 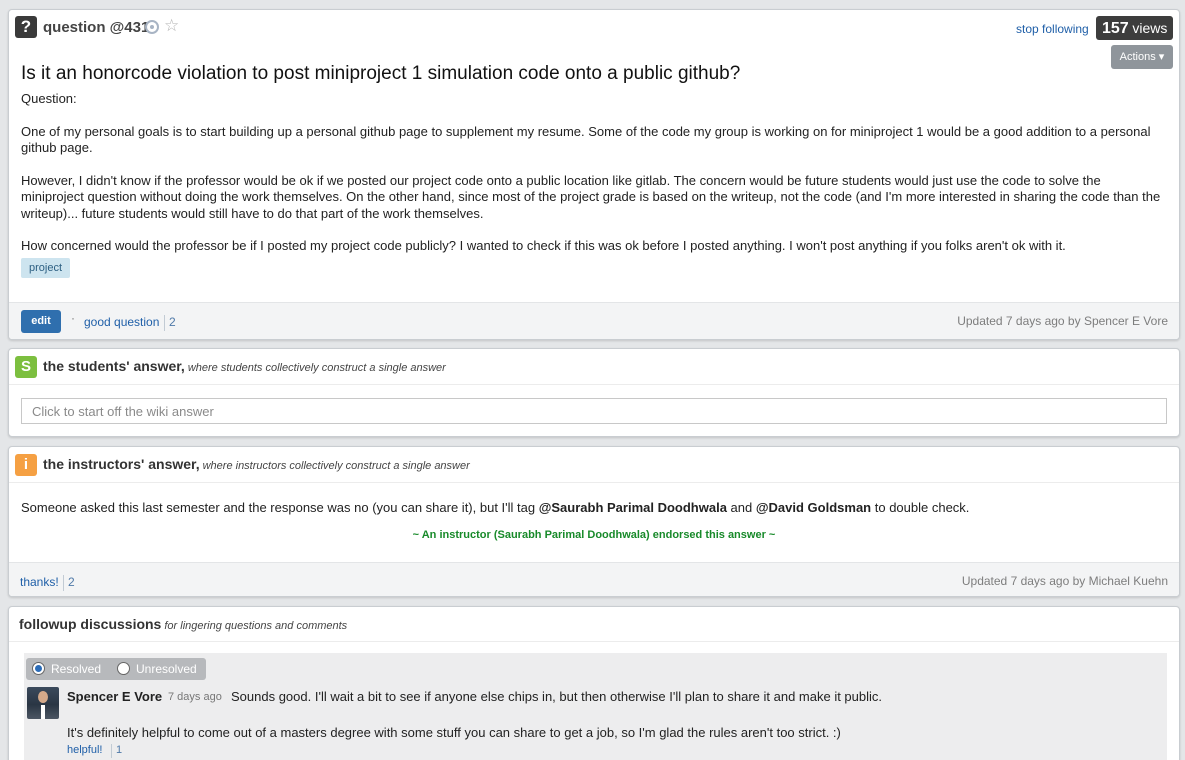 What do you see at coordinates (76, 669) in the screenshot?
I see `resolved-label: Resolved` at bounding box center [76, 669].